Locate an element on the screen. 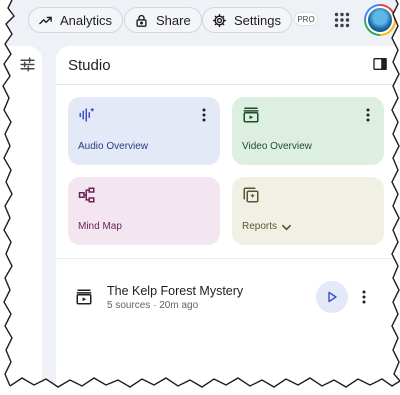  apps-grid-icon is located at coordinates (342, 20).